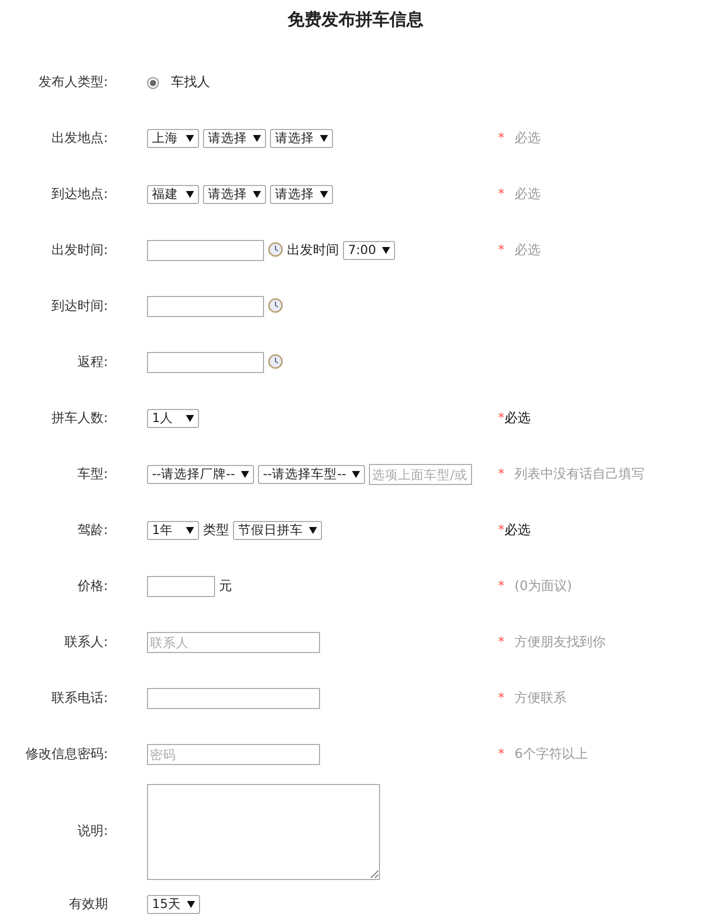 The image size is (711, 916). Describe the element at coordinates (200, 474) in the screenshot. I see `dropdown: --请选择厂牌--` at that location.